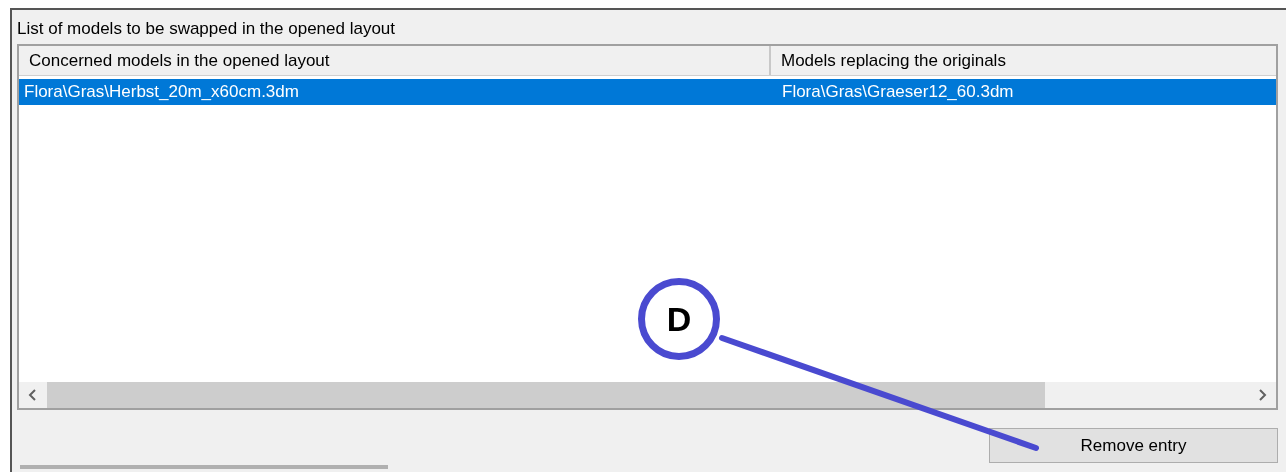 The width and height of the screenshot is (1286, 472). I want to click on scroll-right-icon, so click(1262, 395).